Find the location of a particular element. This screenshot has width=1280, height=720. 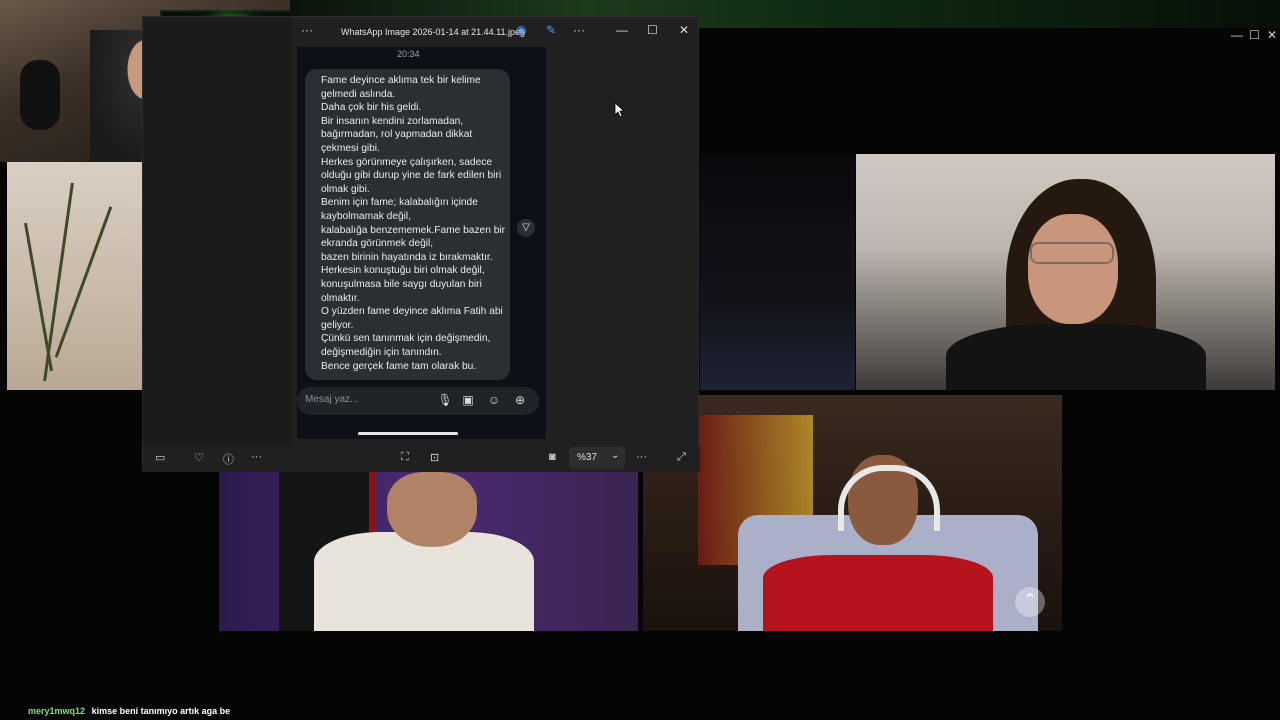

participant-video-woman is located at coordinates (1065, 272).